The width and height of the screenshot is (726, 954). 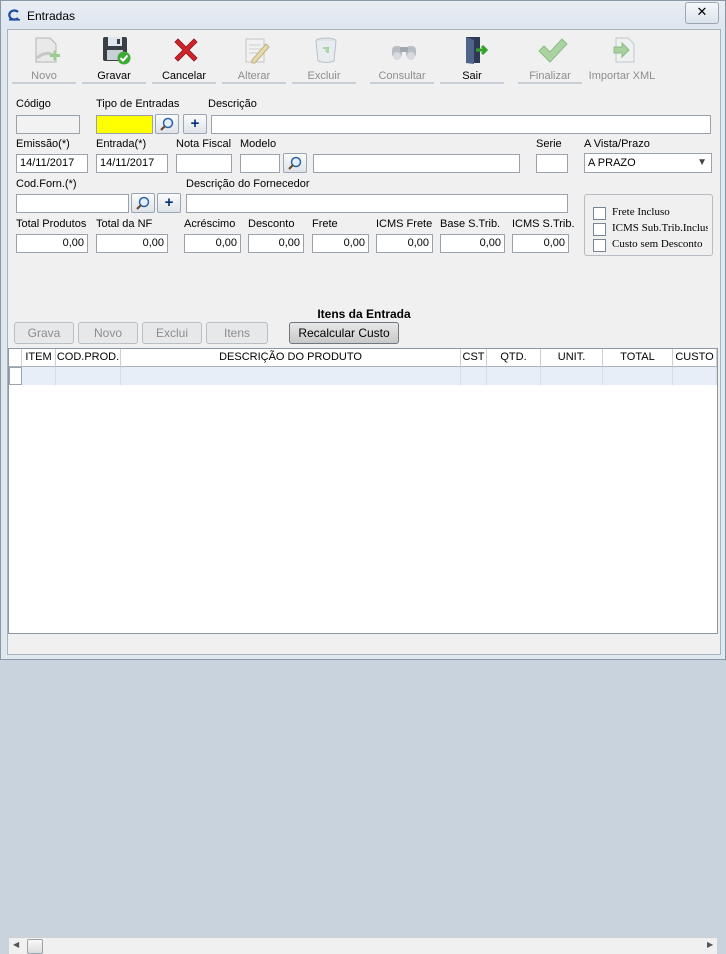 I want to click on frete-incluso-label: Frete Incluso, so click(x=641, y=212).